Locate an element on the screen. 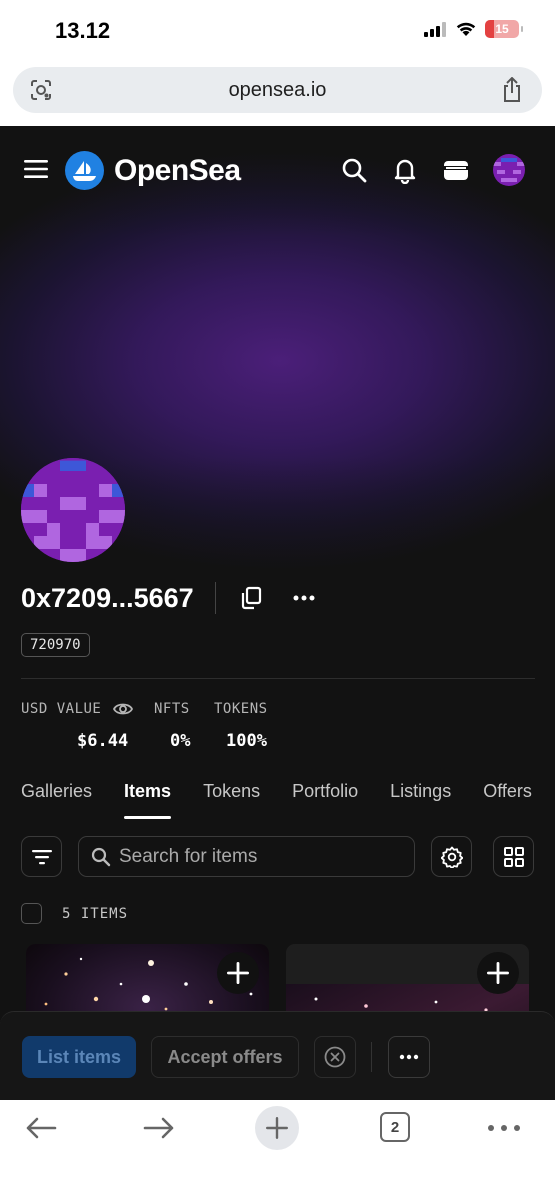 The image size is (555, 1200). wallet-address: 0x7209...5667 is located at coordinates (107, 597).